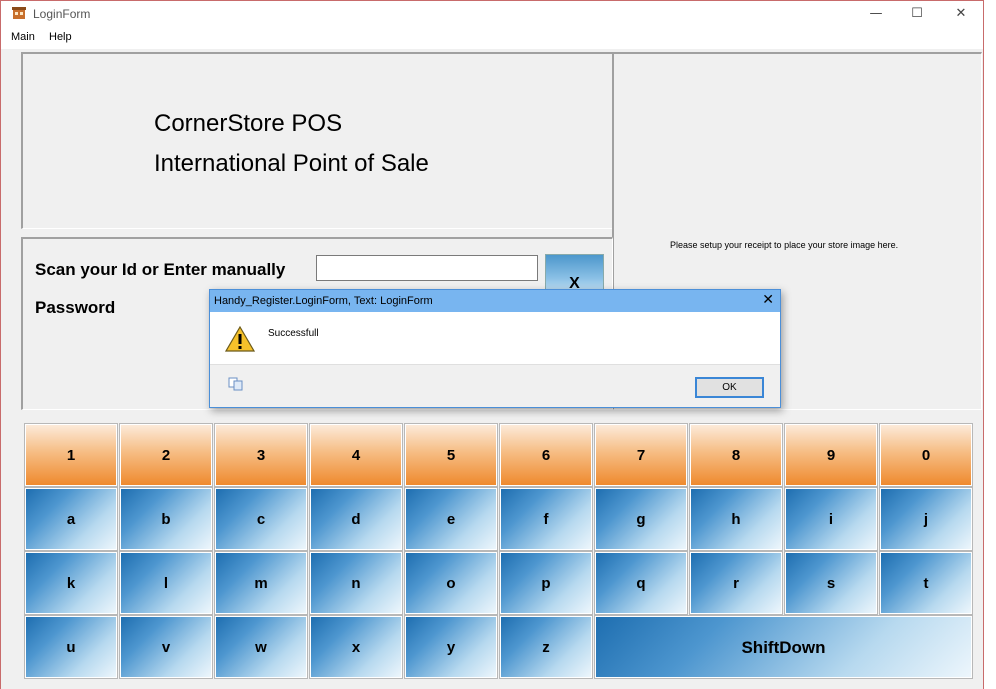  I want to click on key-n: n, so click(356, 583).